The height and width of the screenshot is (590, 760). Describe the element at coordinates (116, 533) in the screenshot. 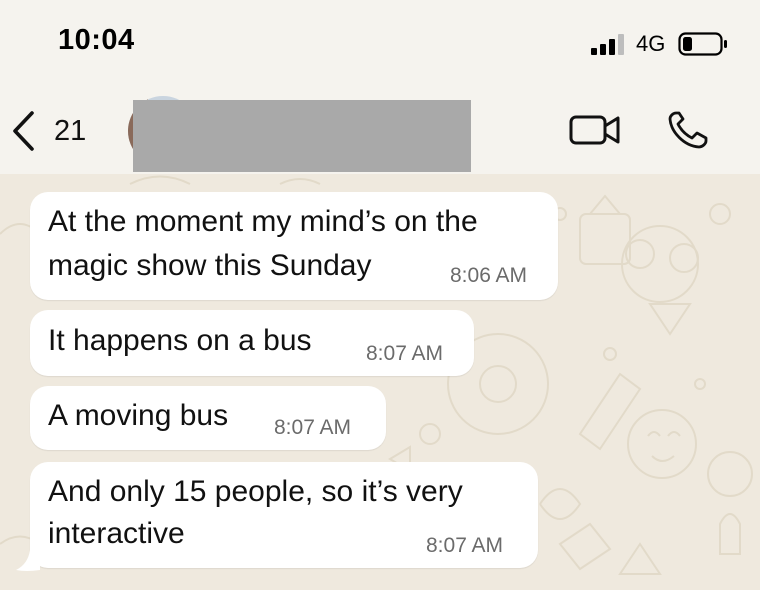

I see `message-text-line: interactive` at that location.